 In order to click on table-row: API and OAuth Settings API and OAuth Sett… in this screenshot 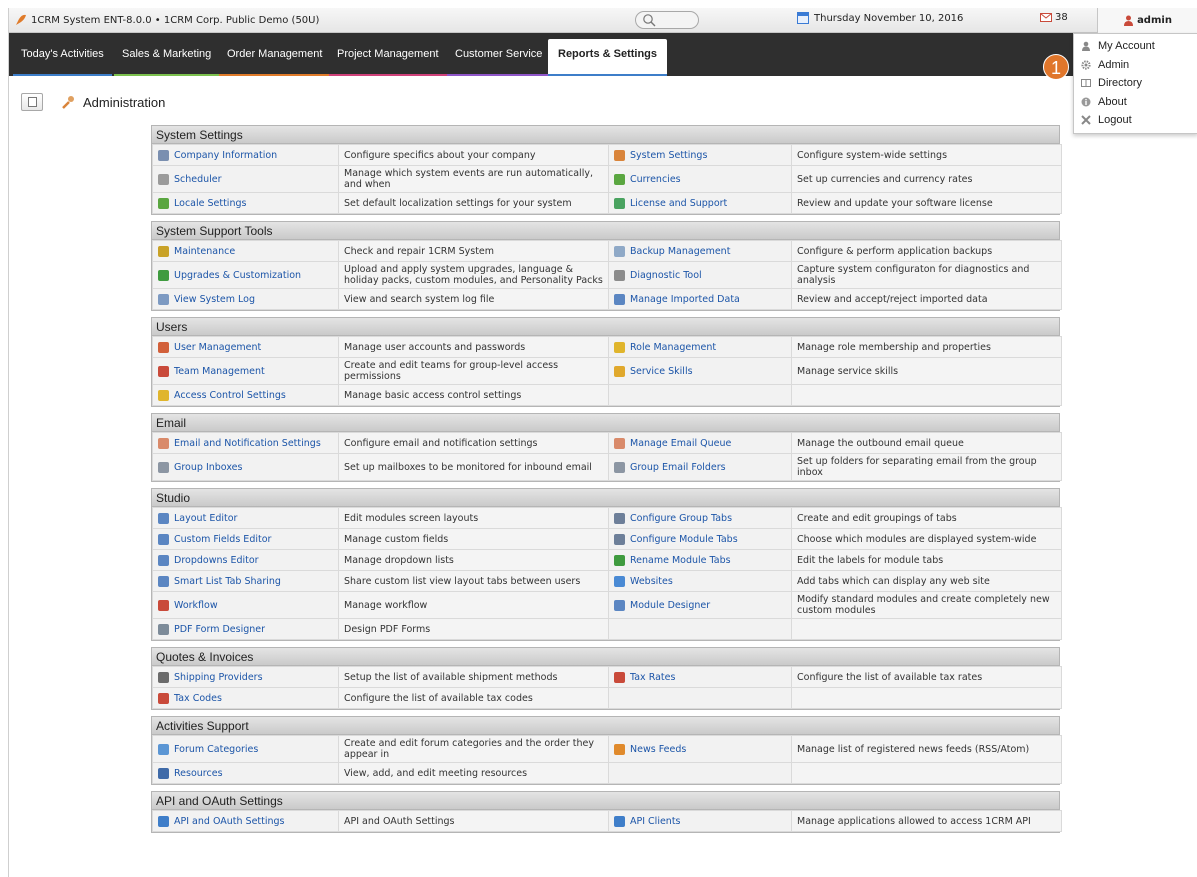, I will do `click(607, 821)`.